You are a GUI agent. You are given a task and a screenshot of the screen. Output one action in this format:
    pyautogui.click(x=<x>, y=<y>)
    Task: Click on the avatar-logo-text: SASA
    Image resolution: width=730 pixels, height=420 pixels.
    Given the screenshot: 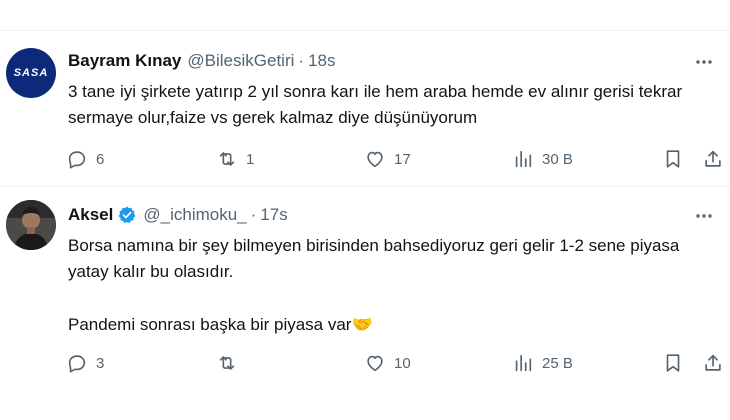 What is the action you would take?
    pyautogui.click(x=31, y=73)
    